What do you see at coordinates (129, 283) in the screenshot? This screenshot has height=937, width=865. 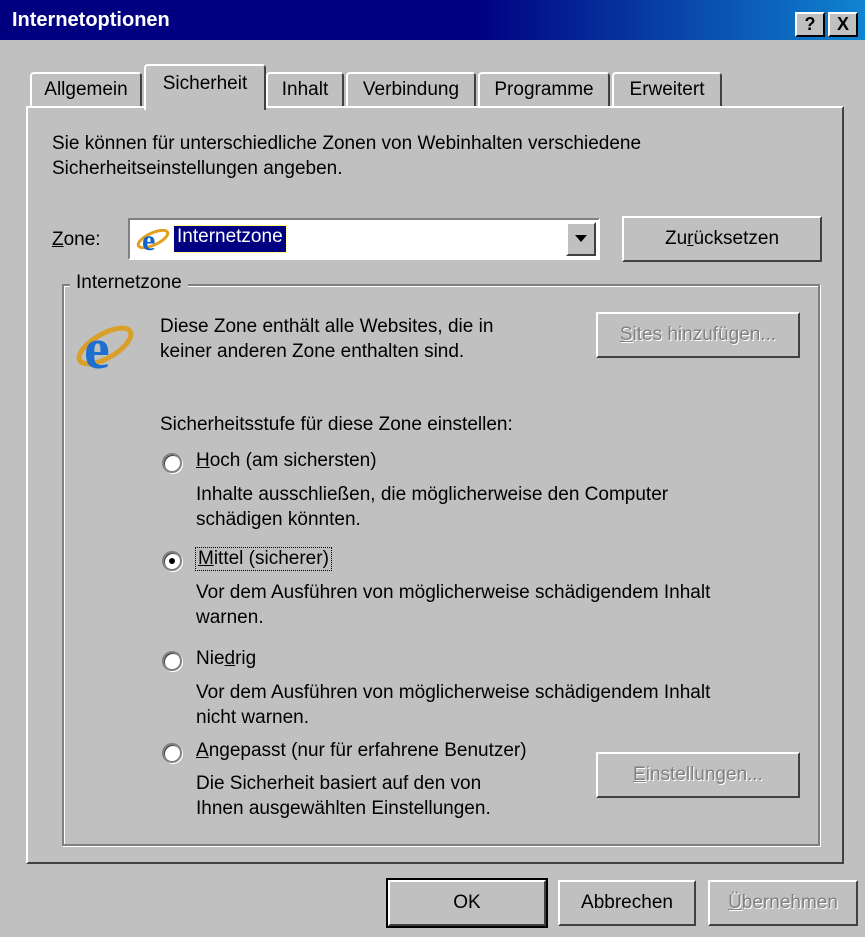 I see `group-legend: Internetzone` at bounding box center [129, 283].